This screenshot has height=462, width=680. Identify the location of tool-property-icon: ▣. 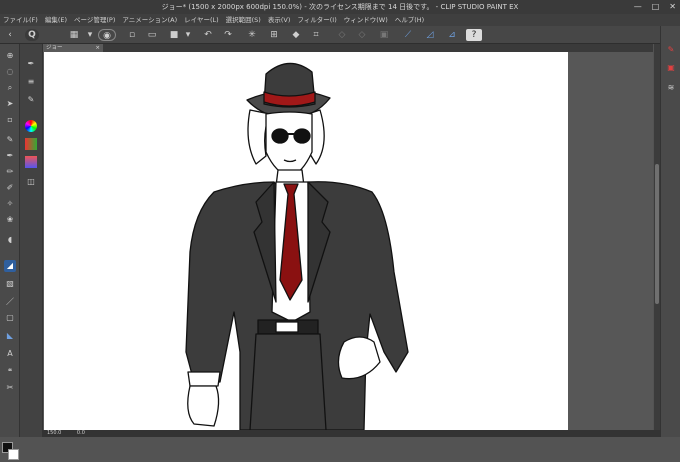
(671, 68).